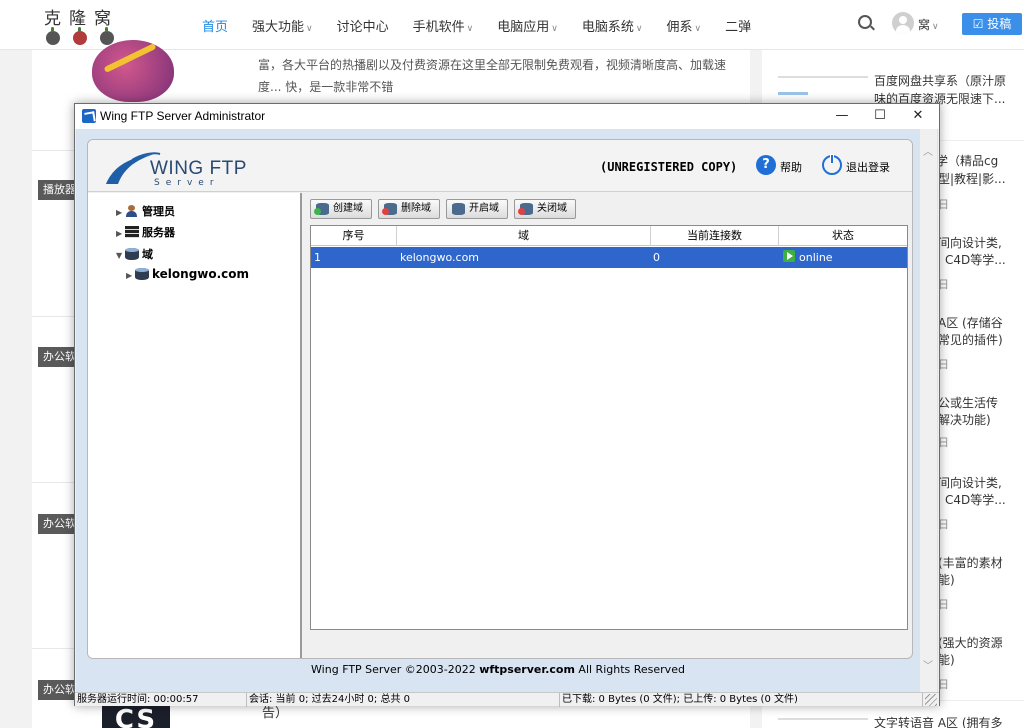 This screenshot has width=1024, height=728. I want to click on site-logo: 克隆窝, so click(84, 25).